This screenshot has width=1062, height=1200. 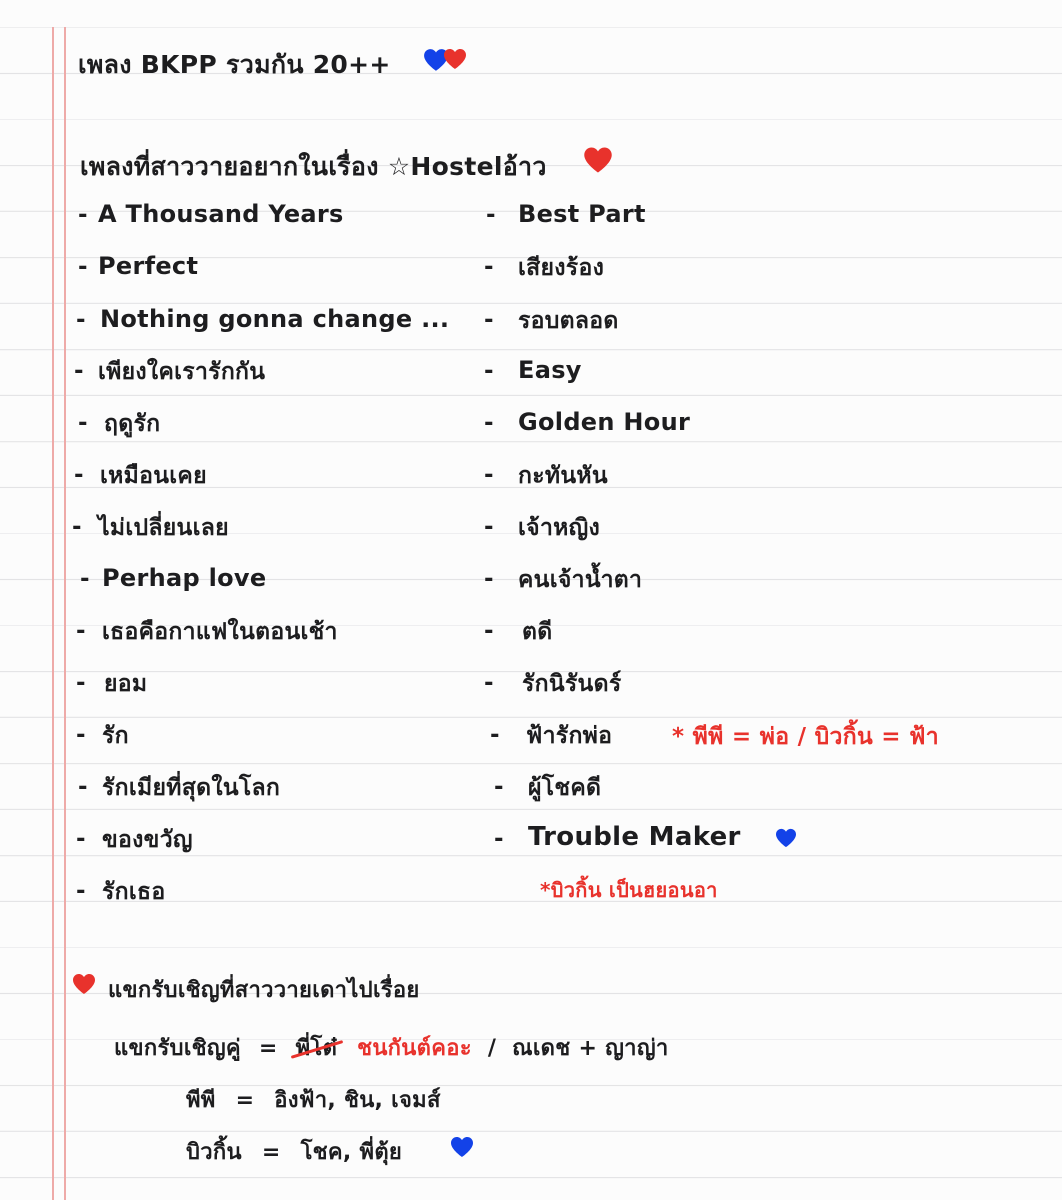 What do you see at coordinates (582, 214) in the screenshot?
I see `song-item: Best Part` at bounding box center [582, 214].